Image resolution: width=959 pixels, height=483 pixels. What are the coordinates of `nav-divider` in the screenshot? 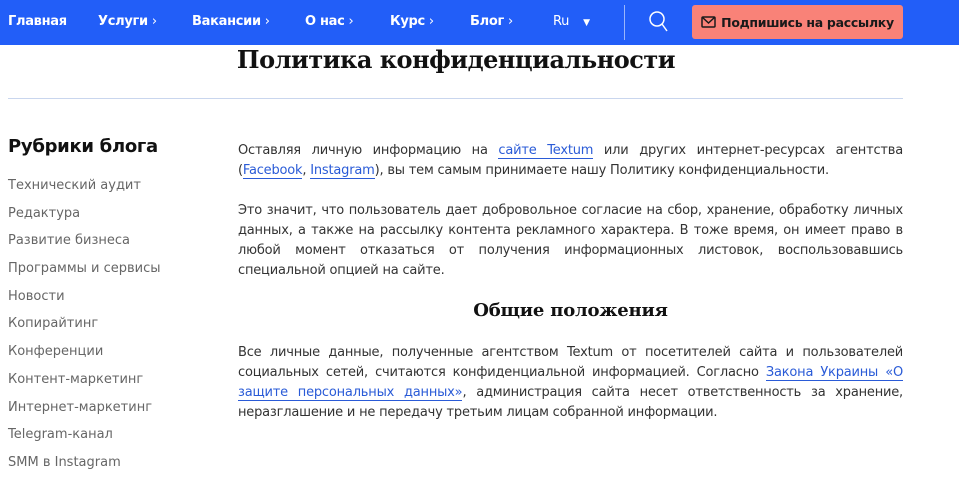 It's located at (624, 22).